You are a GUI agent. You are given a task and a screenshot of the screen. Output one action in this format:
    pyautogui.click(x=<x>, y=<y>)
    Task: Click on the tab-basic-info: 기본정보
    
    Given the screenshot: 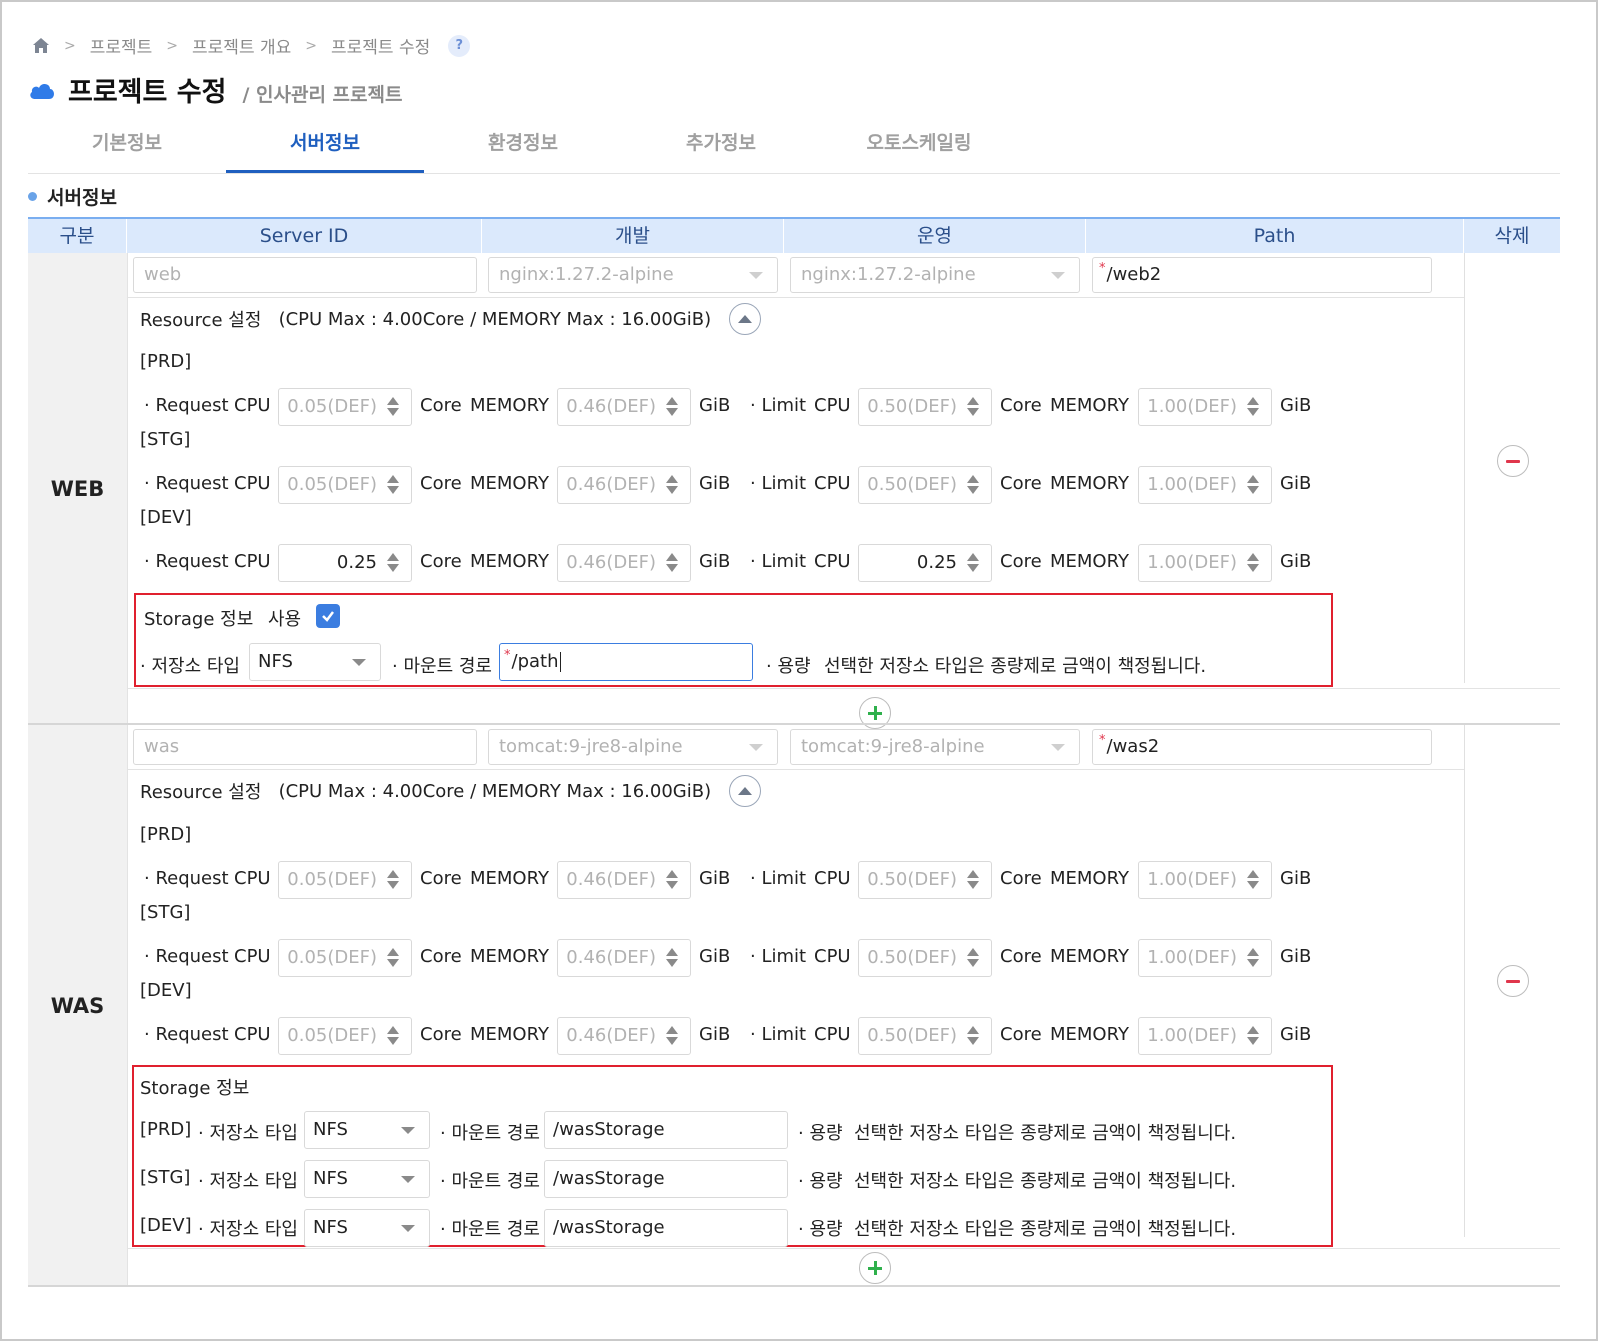 What is the action you would take?
    pyautogui.click(x=127, y=145)
    